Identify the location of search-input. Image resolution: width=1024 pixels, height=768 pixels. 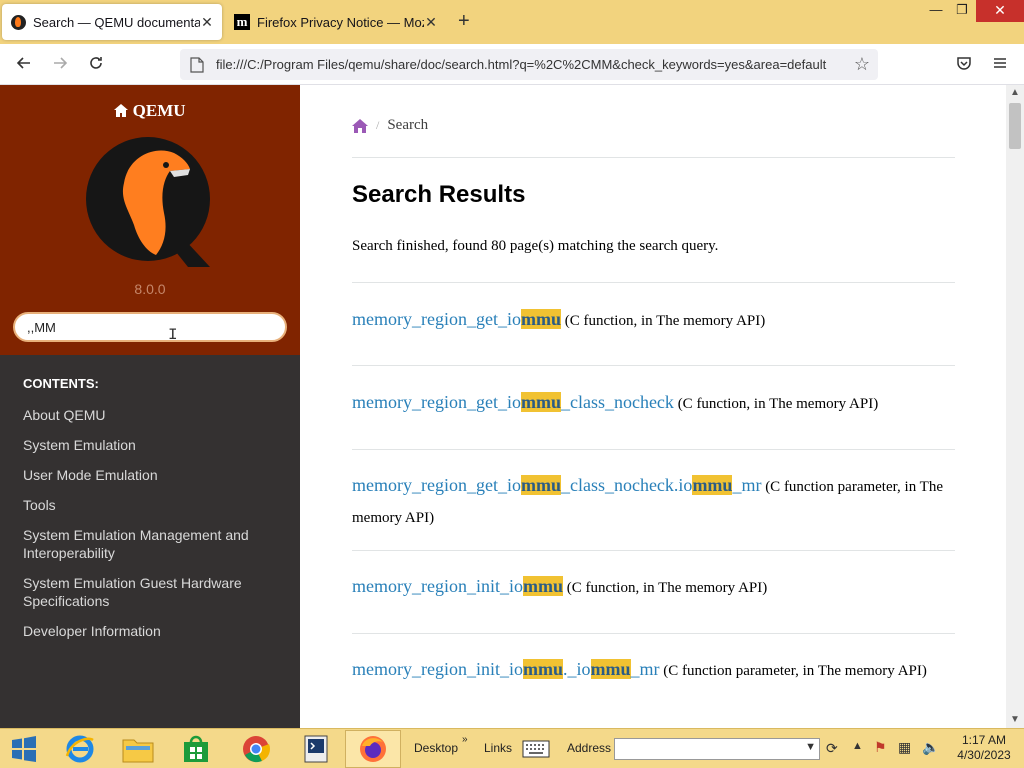
(150, 327).